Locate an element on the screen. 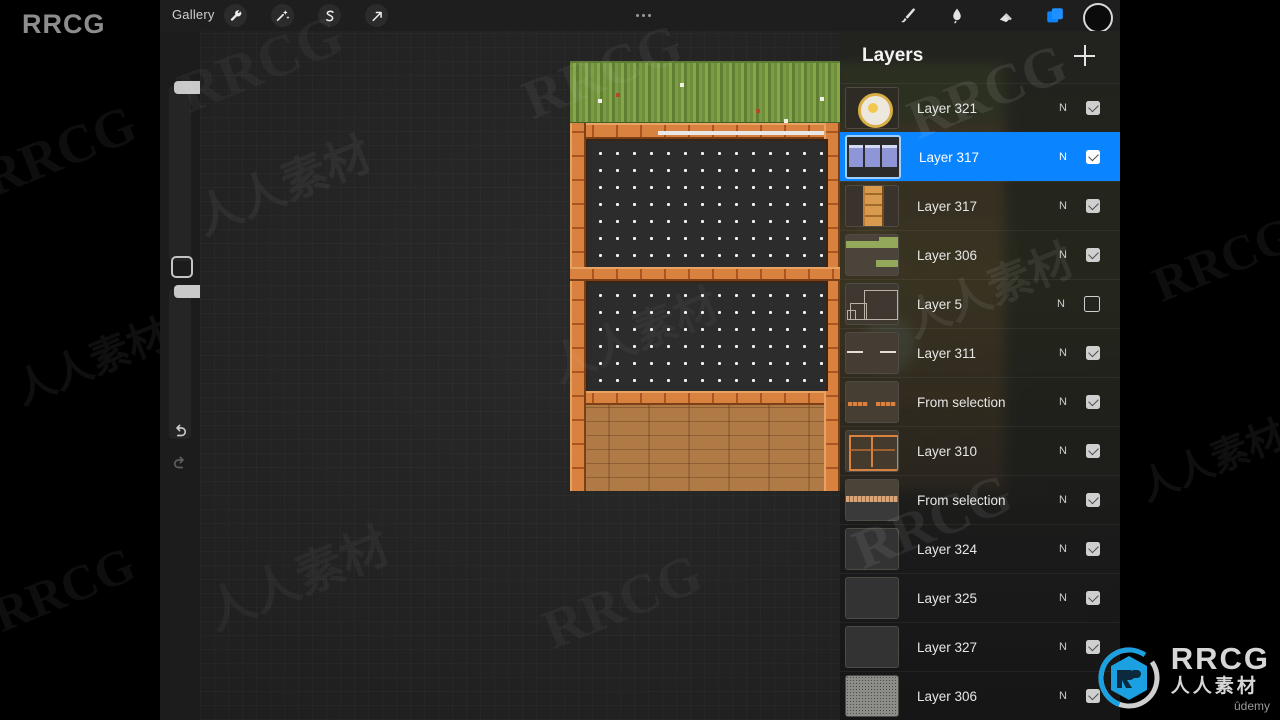 The height and width of the screenshot is (720, 1280). opacity-slider is located at coordinates (186, 362).